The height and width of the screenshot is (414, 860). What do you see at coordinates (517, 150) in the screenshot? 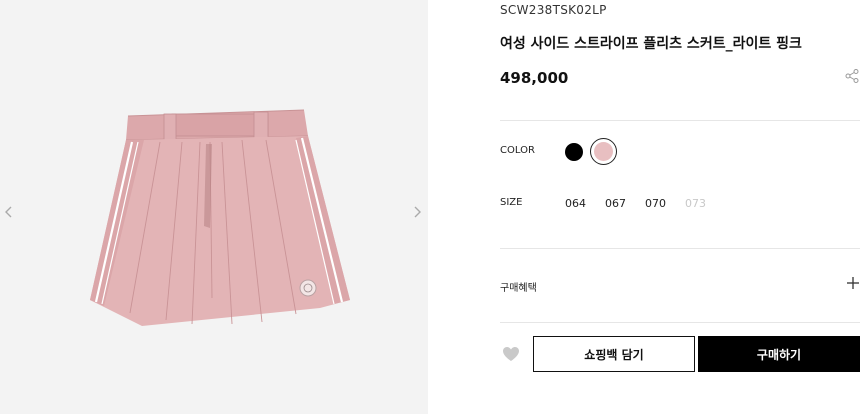
I see `color-label: COLOR` at bounding box center [517, 150].